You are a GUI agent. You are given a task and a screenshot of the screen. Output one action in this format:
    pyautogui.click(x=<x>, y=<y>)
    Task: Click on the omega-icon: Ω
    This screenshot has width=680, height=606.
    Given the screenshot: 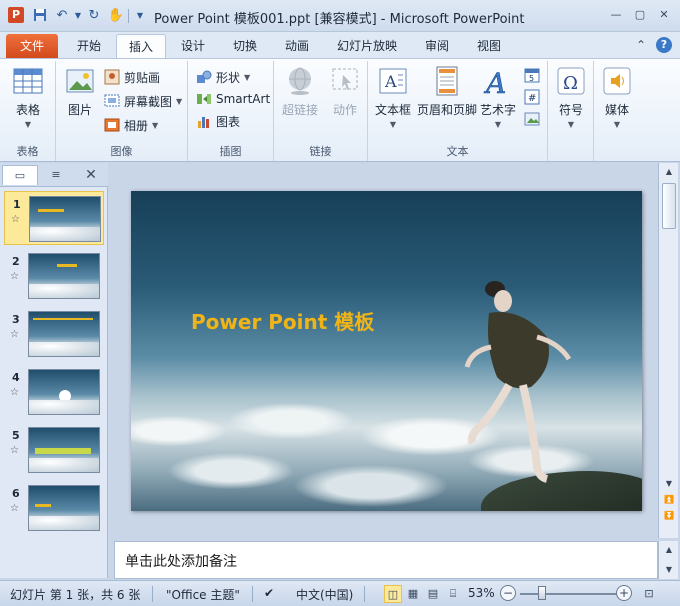 What is the action you would take?
    pyautogui.click(x=571, y=81)
    